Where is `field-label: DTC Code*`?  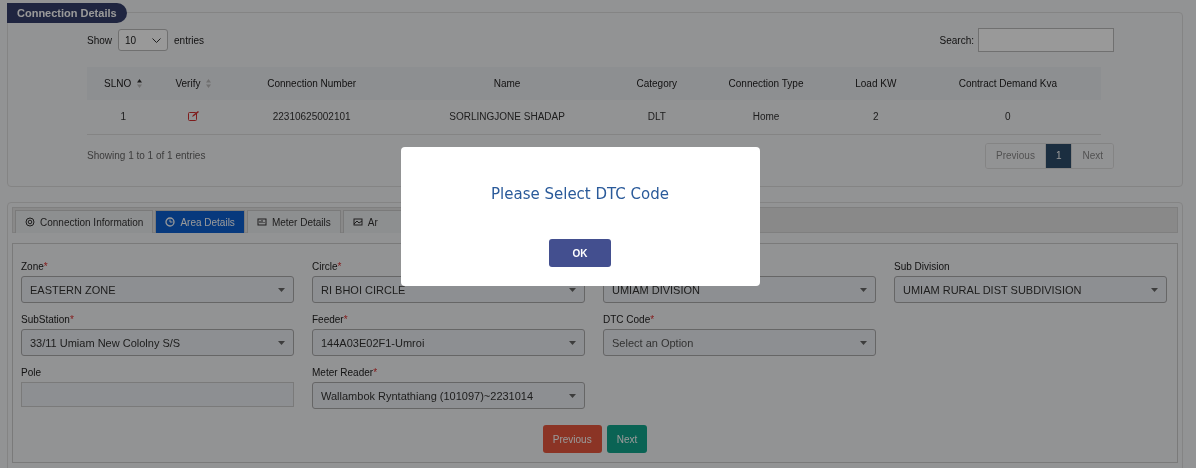 field-label: DTC Code* is located at coordinates (629, 319).